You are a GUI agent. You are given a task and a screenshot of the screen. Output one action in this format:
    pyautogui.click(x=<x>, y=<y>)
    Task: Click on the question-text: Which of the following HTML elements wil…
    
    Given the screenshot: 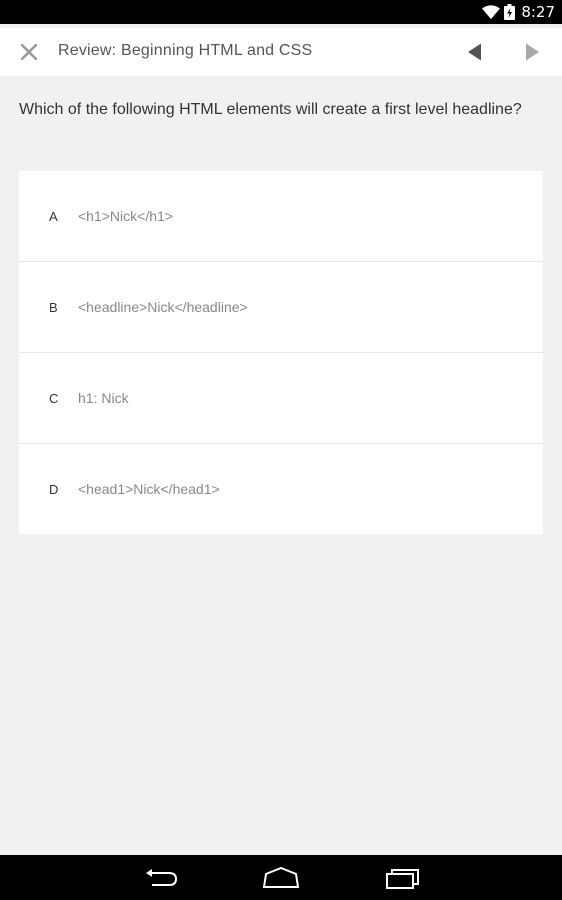 What is the action you would take?
    pyautogui.click(x=270, y=109)
    